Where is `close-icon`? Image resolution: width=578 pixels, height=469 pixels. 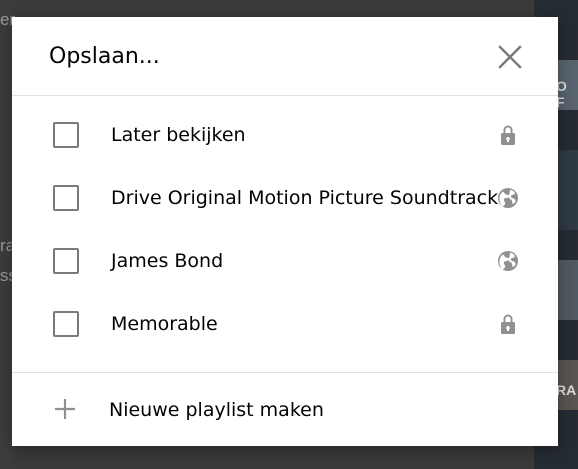
close-icon is located at coordinates (510, 57).